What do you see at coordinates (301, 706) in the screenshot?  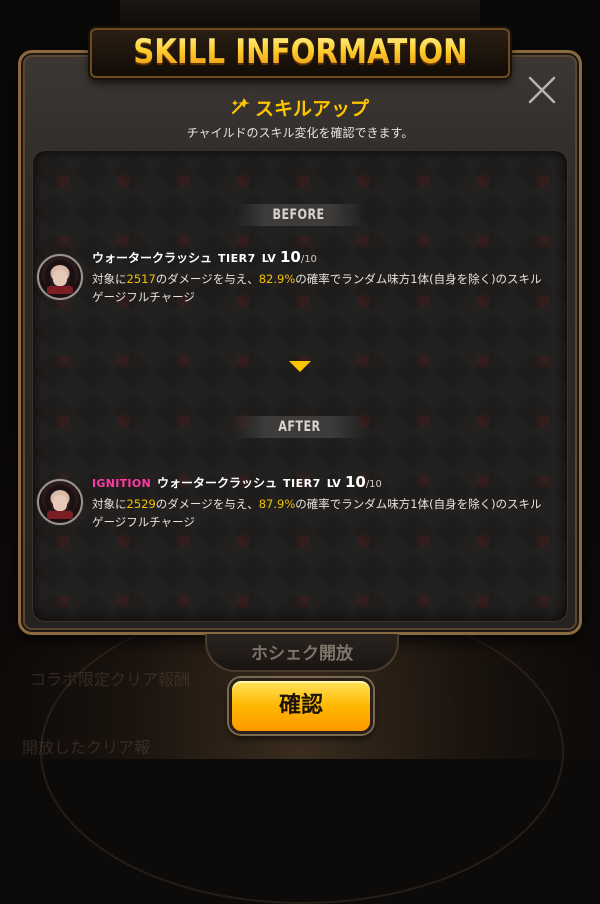 I see `confirm-button: 確認` at bounding box center [301, 706].